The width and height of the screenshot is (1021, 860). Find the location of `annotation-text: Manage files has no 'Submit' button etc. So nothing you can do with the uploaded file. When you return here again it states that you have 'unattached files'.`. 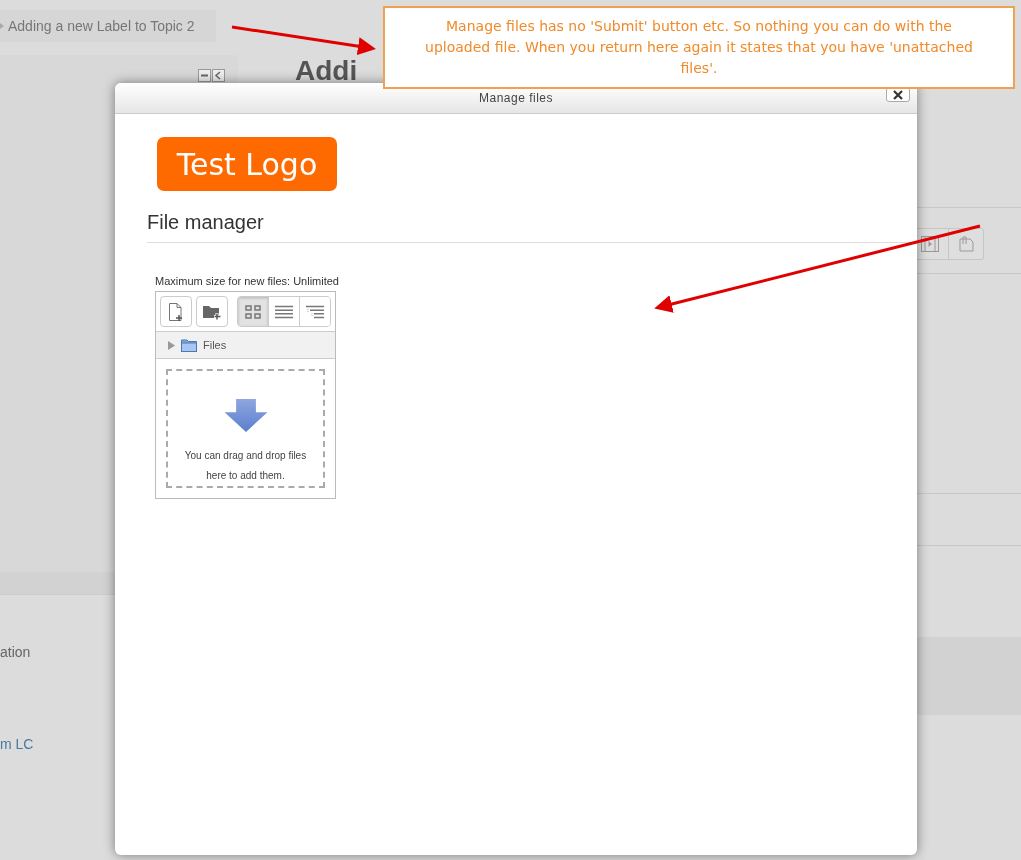

annotation-text: Manage files has no 'Submit' button etc. So nothing you can do with the uploaded file. When you return here again it states that you have 'unattached files'. is located at coordinates (699, 47).